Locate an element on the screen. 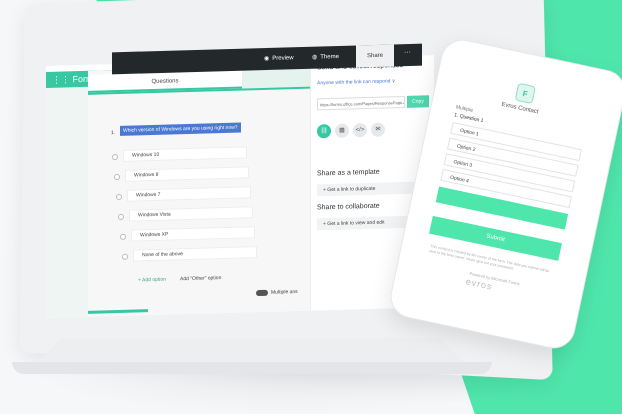 The width and height of the screenshot is (622, 414). laptop-base-edge is located at coordinates (252, 368).